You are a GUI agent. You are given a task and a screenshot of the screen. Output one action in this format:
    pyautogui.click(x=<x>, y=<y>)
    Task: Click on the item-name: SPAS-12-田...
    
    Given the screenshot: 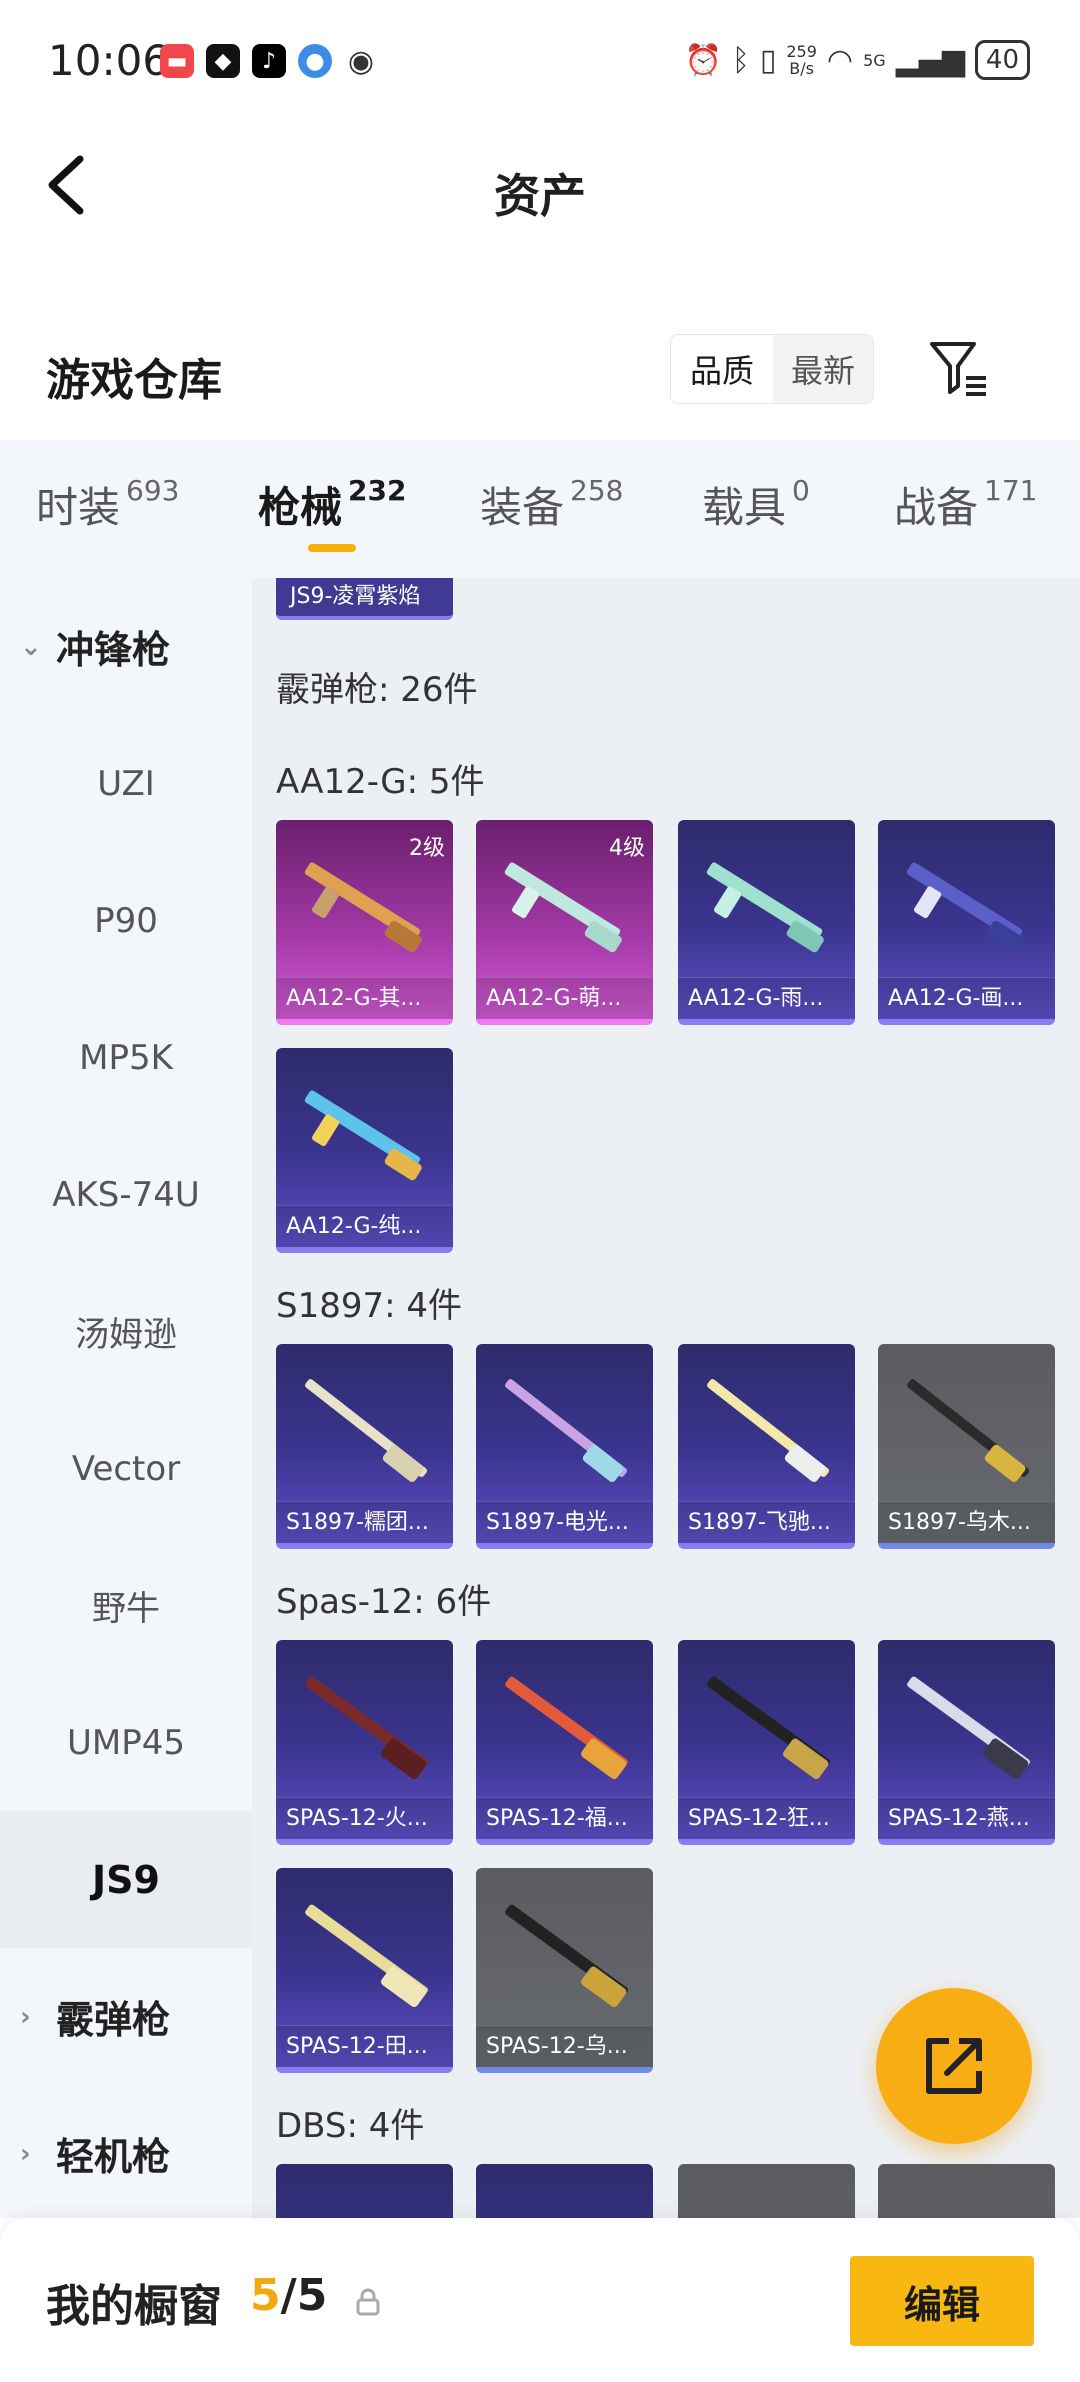 What is the action you would take?
    pyautogui.click(x=364, y=2046)
    